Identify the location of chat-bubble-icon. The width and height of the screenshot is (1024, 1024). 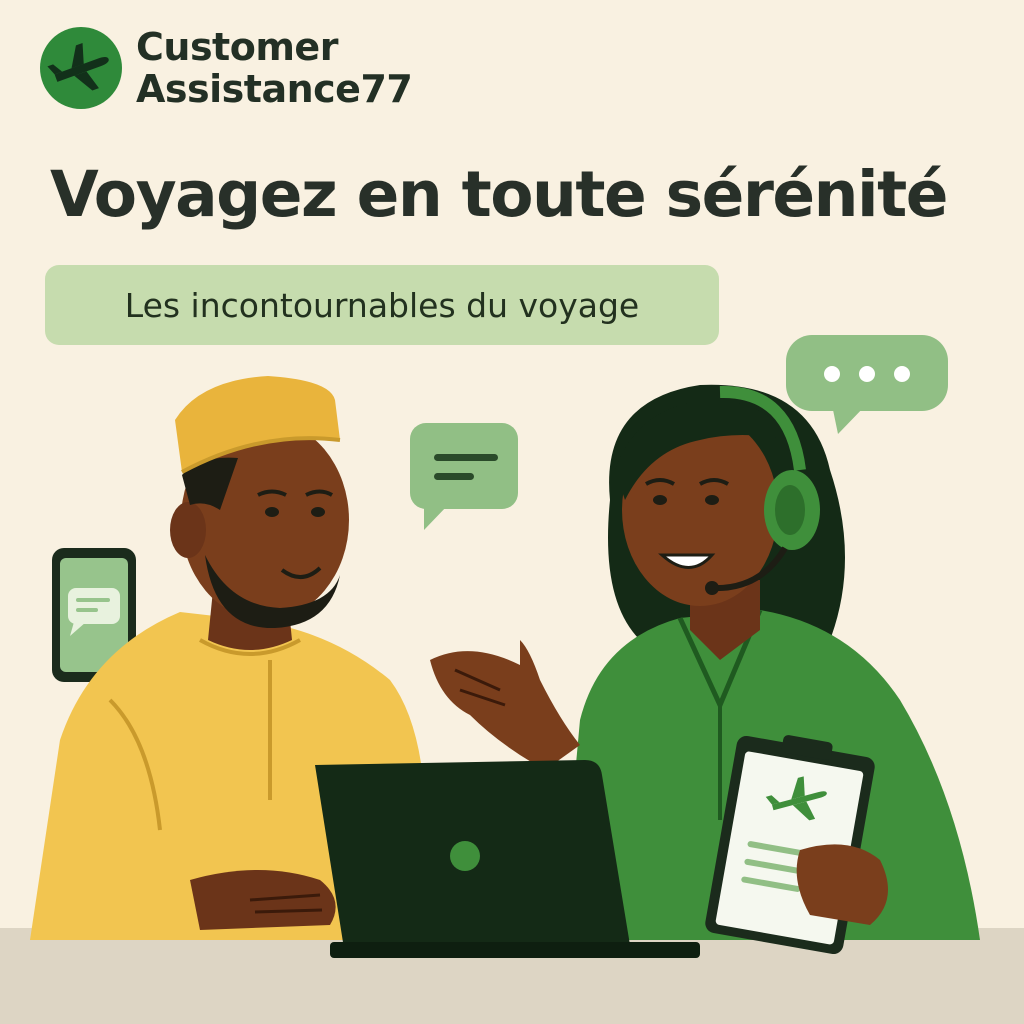
(464, 476).